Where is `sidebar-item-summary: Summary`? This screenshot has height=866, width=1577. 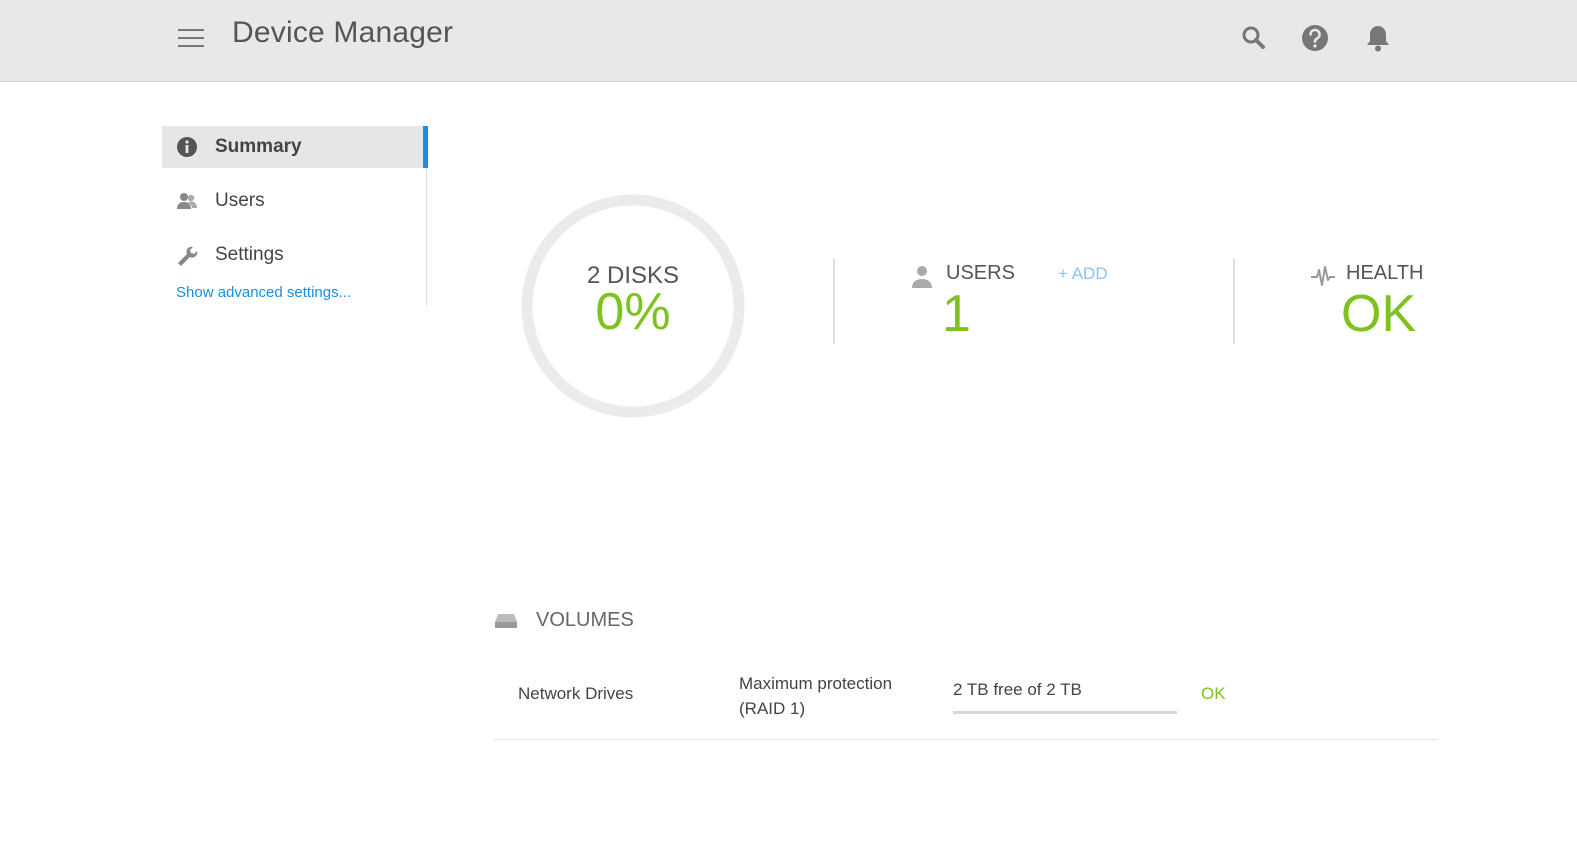
sidebar-item-summary: Summary is located at coordinates (295, 147).